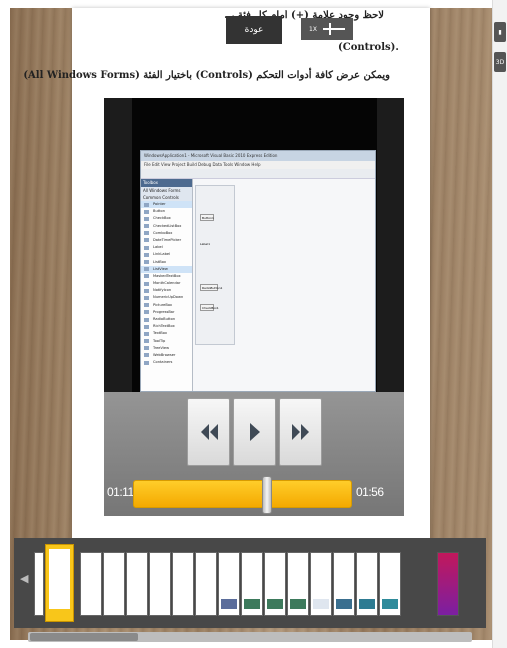 The height and width of the screenshot is (648, 507). What do you see at coordinates (448, 584) in the screenshot?
I see `thumbnail-cover` at bounding box center [448, 584].